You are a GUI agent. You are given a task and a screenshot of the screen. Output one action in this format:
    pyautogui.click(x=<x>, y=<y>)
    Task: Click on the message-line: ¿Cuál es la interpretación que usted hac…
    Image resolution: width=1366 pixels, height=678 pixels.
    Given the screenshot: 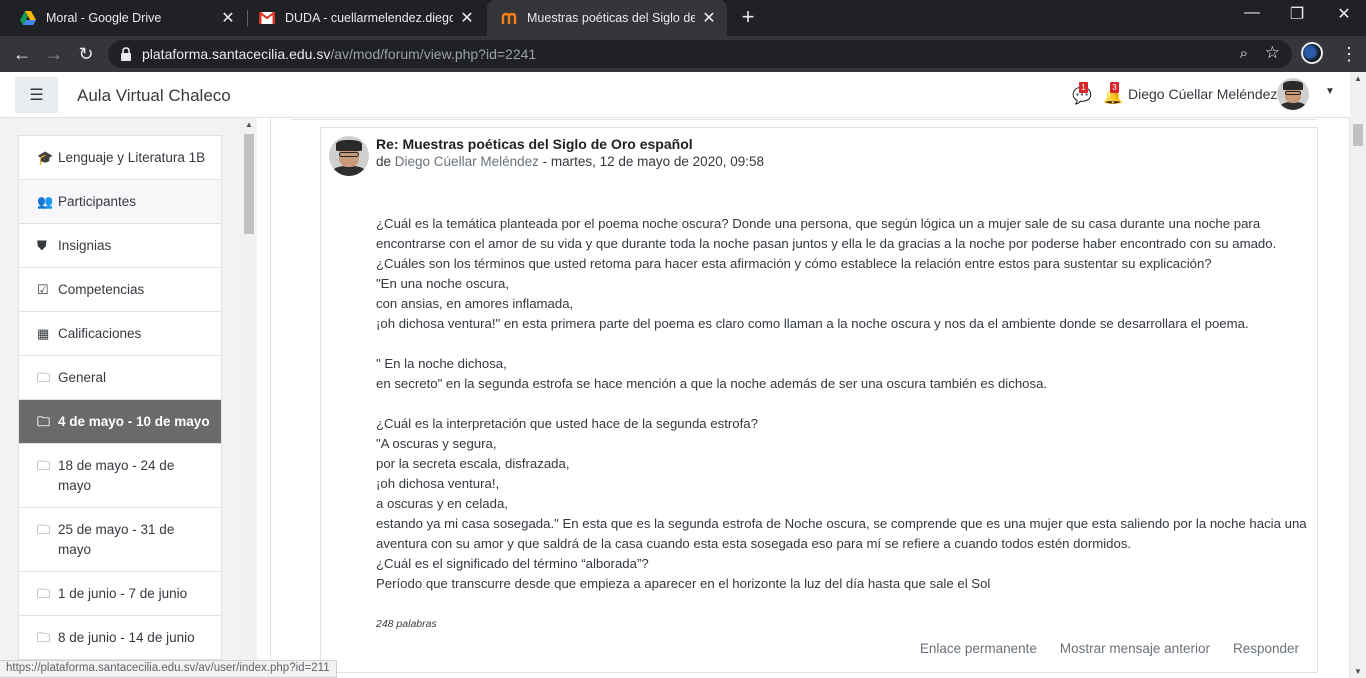 What is the action you would take?
    pyautogui.click(x=567, y=423)
    